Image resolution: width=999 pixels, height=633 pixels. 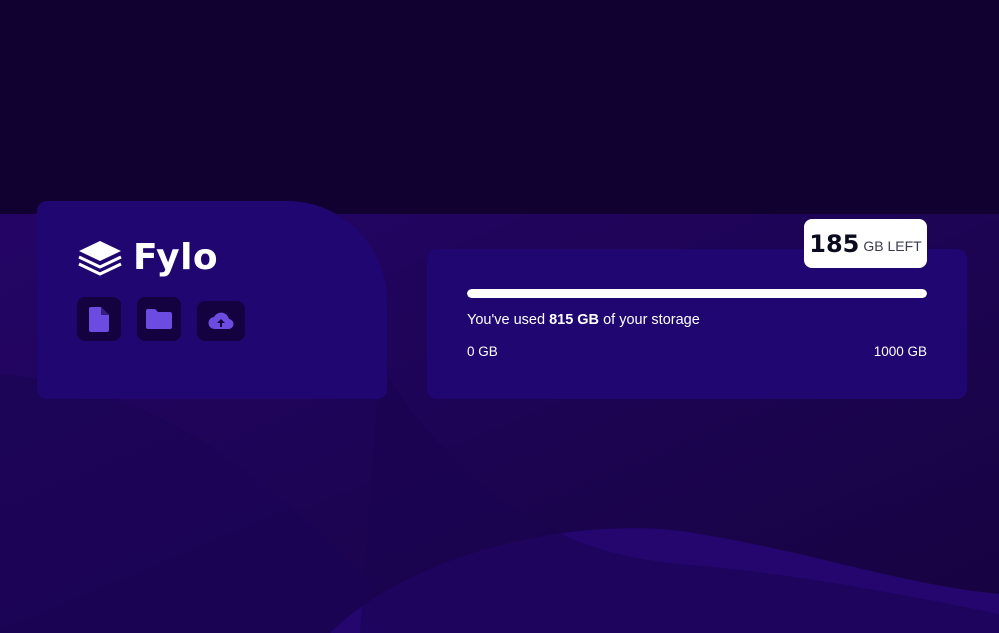 I want to click on range-max-label: 1000 GB, so click(x=900, y=351).